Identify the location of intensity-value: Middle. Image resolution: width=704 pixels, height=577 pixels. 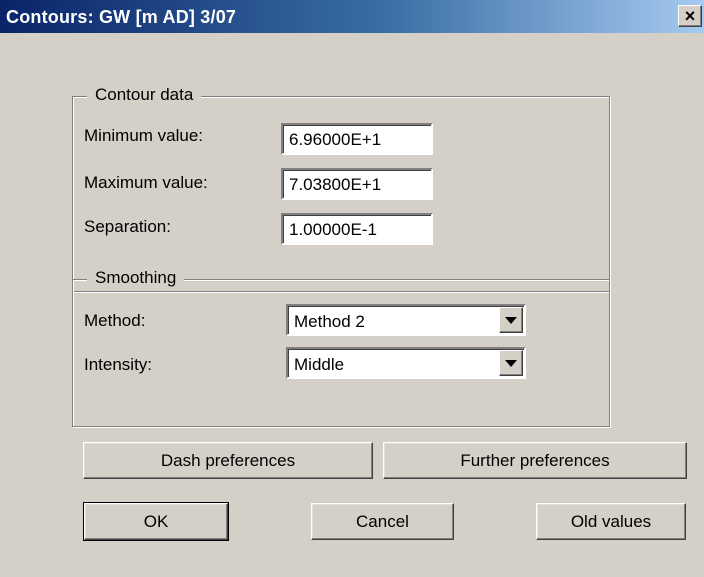
(319, 364).